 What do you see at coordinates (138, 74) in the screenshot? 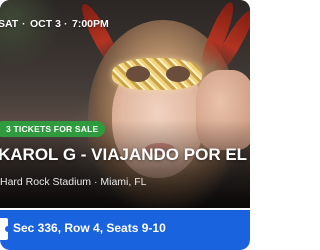
I see `photo-mask-eye-left` at bounding box center [138, 74].